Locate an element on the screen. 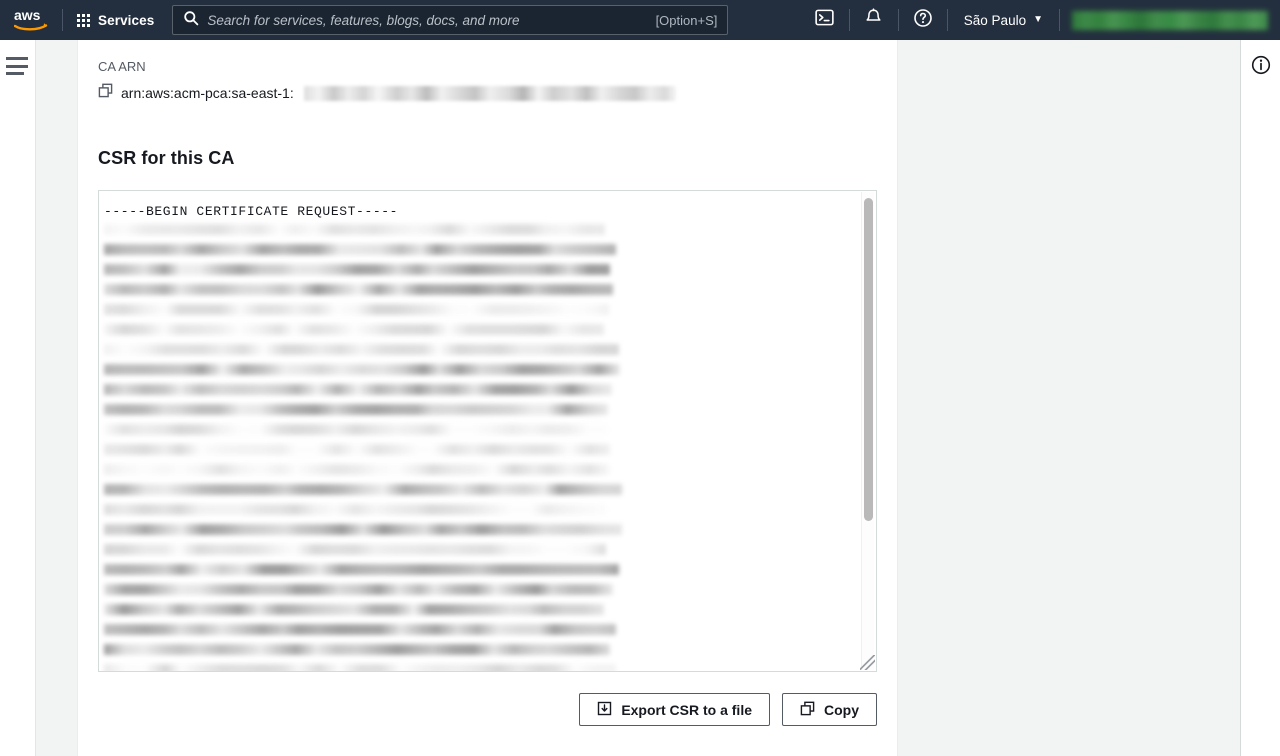 Image resolution: width=1280 pixels, height=756 pixels. nav-divider is located at coordinates (1059, 20).